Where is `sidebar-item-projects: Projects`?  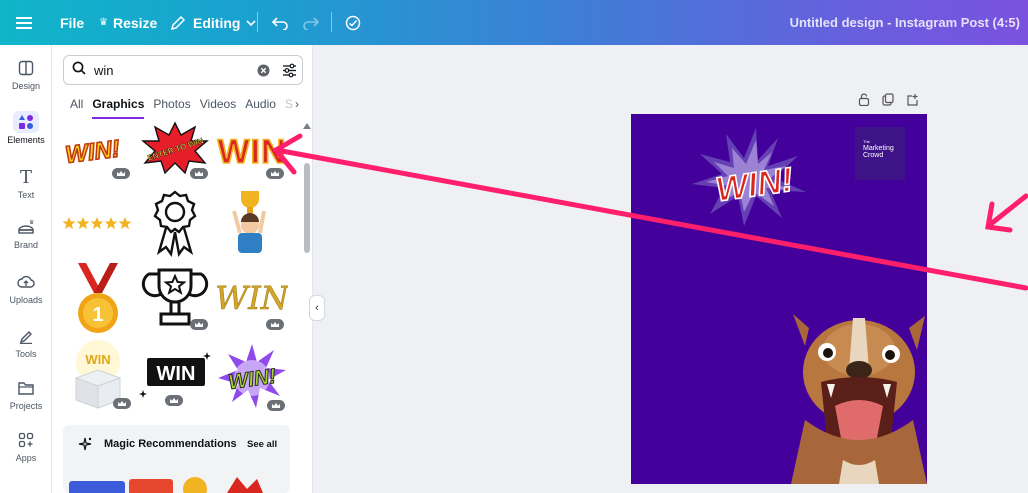
sidebar-item-projects: Projects is located at coordinates (26, 394).